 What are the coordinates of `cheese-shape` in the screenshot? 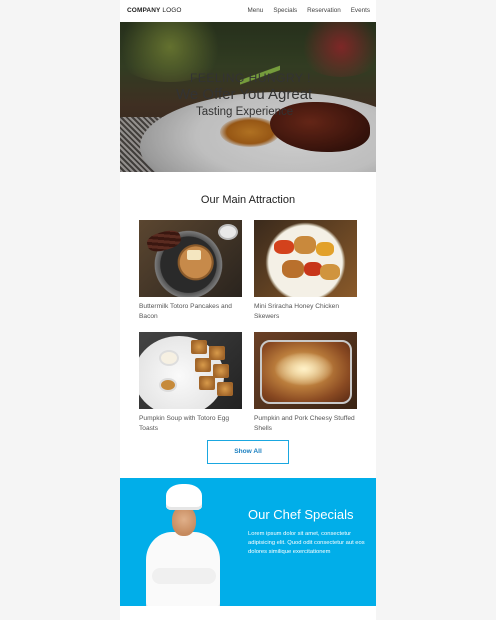 It's located at (304, 369).